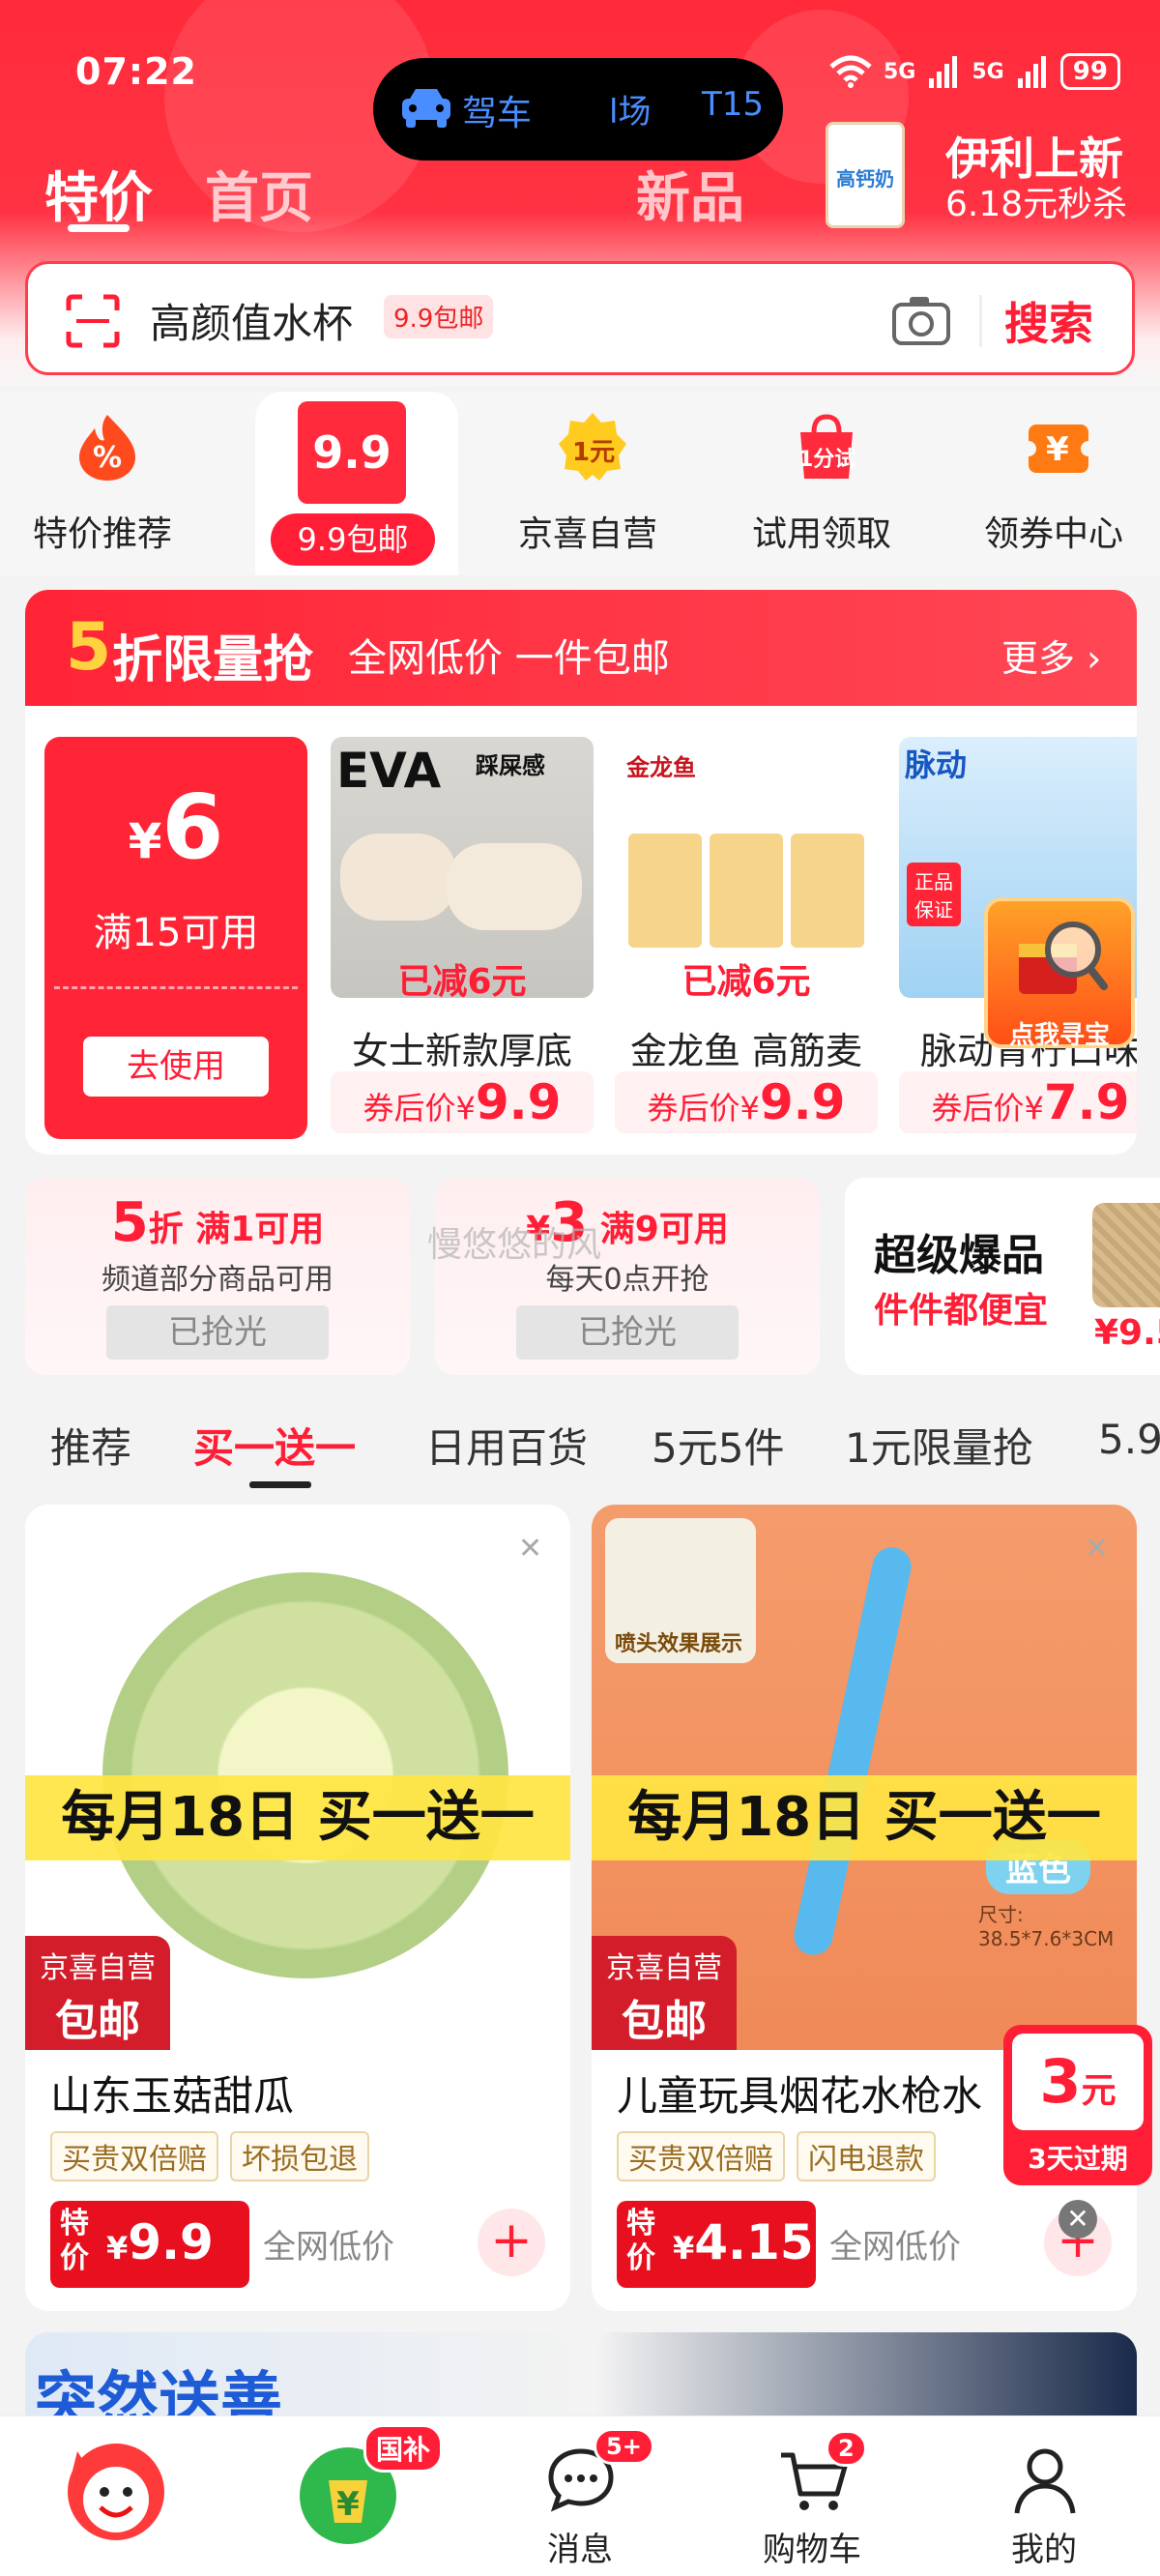 Image resolution: width=1160 pixels, height=2576 pixels. Describe the element at coordinates (718, 1445) in the screenshot. I see `subtab-5-for-5: 5元5件` at that location.